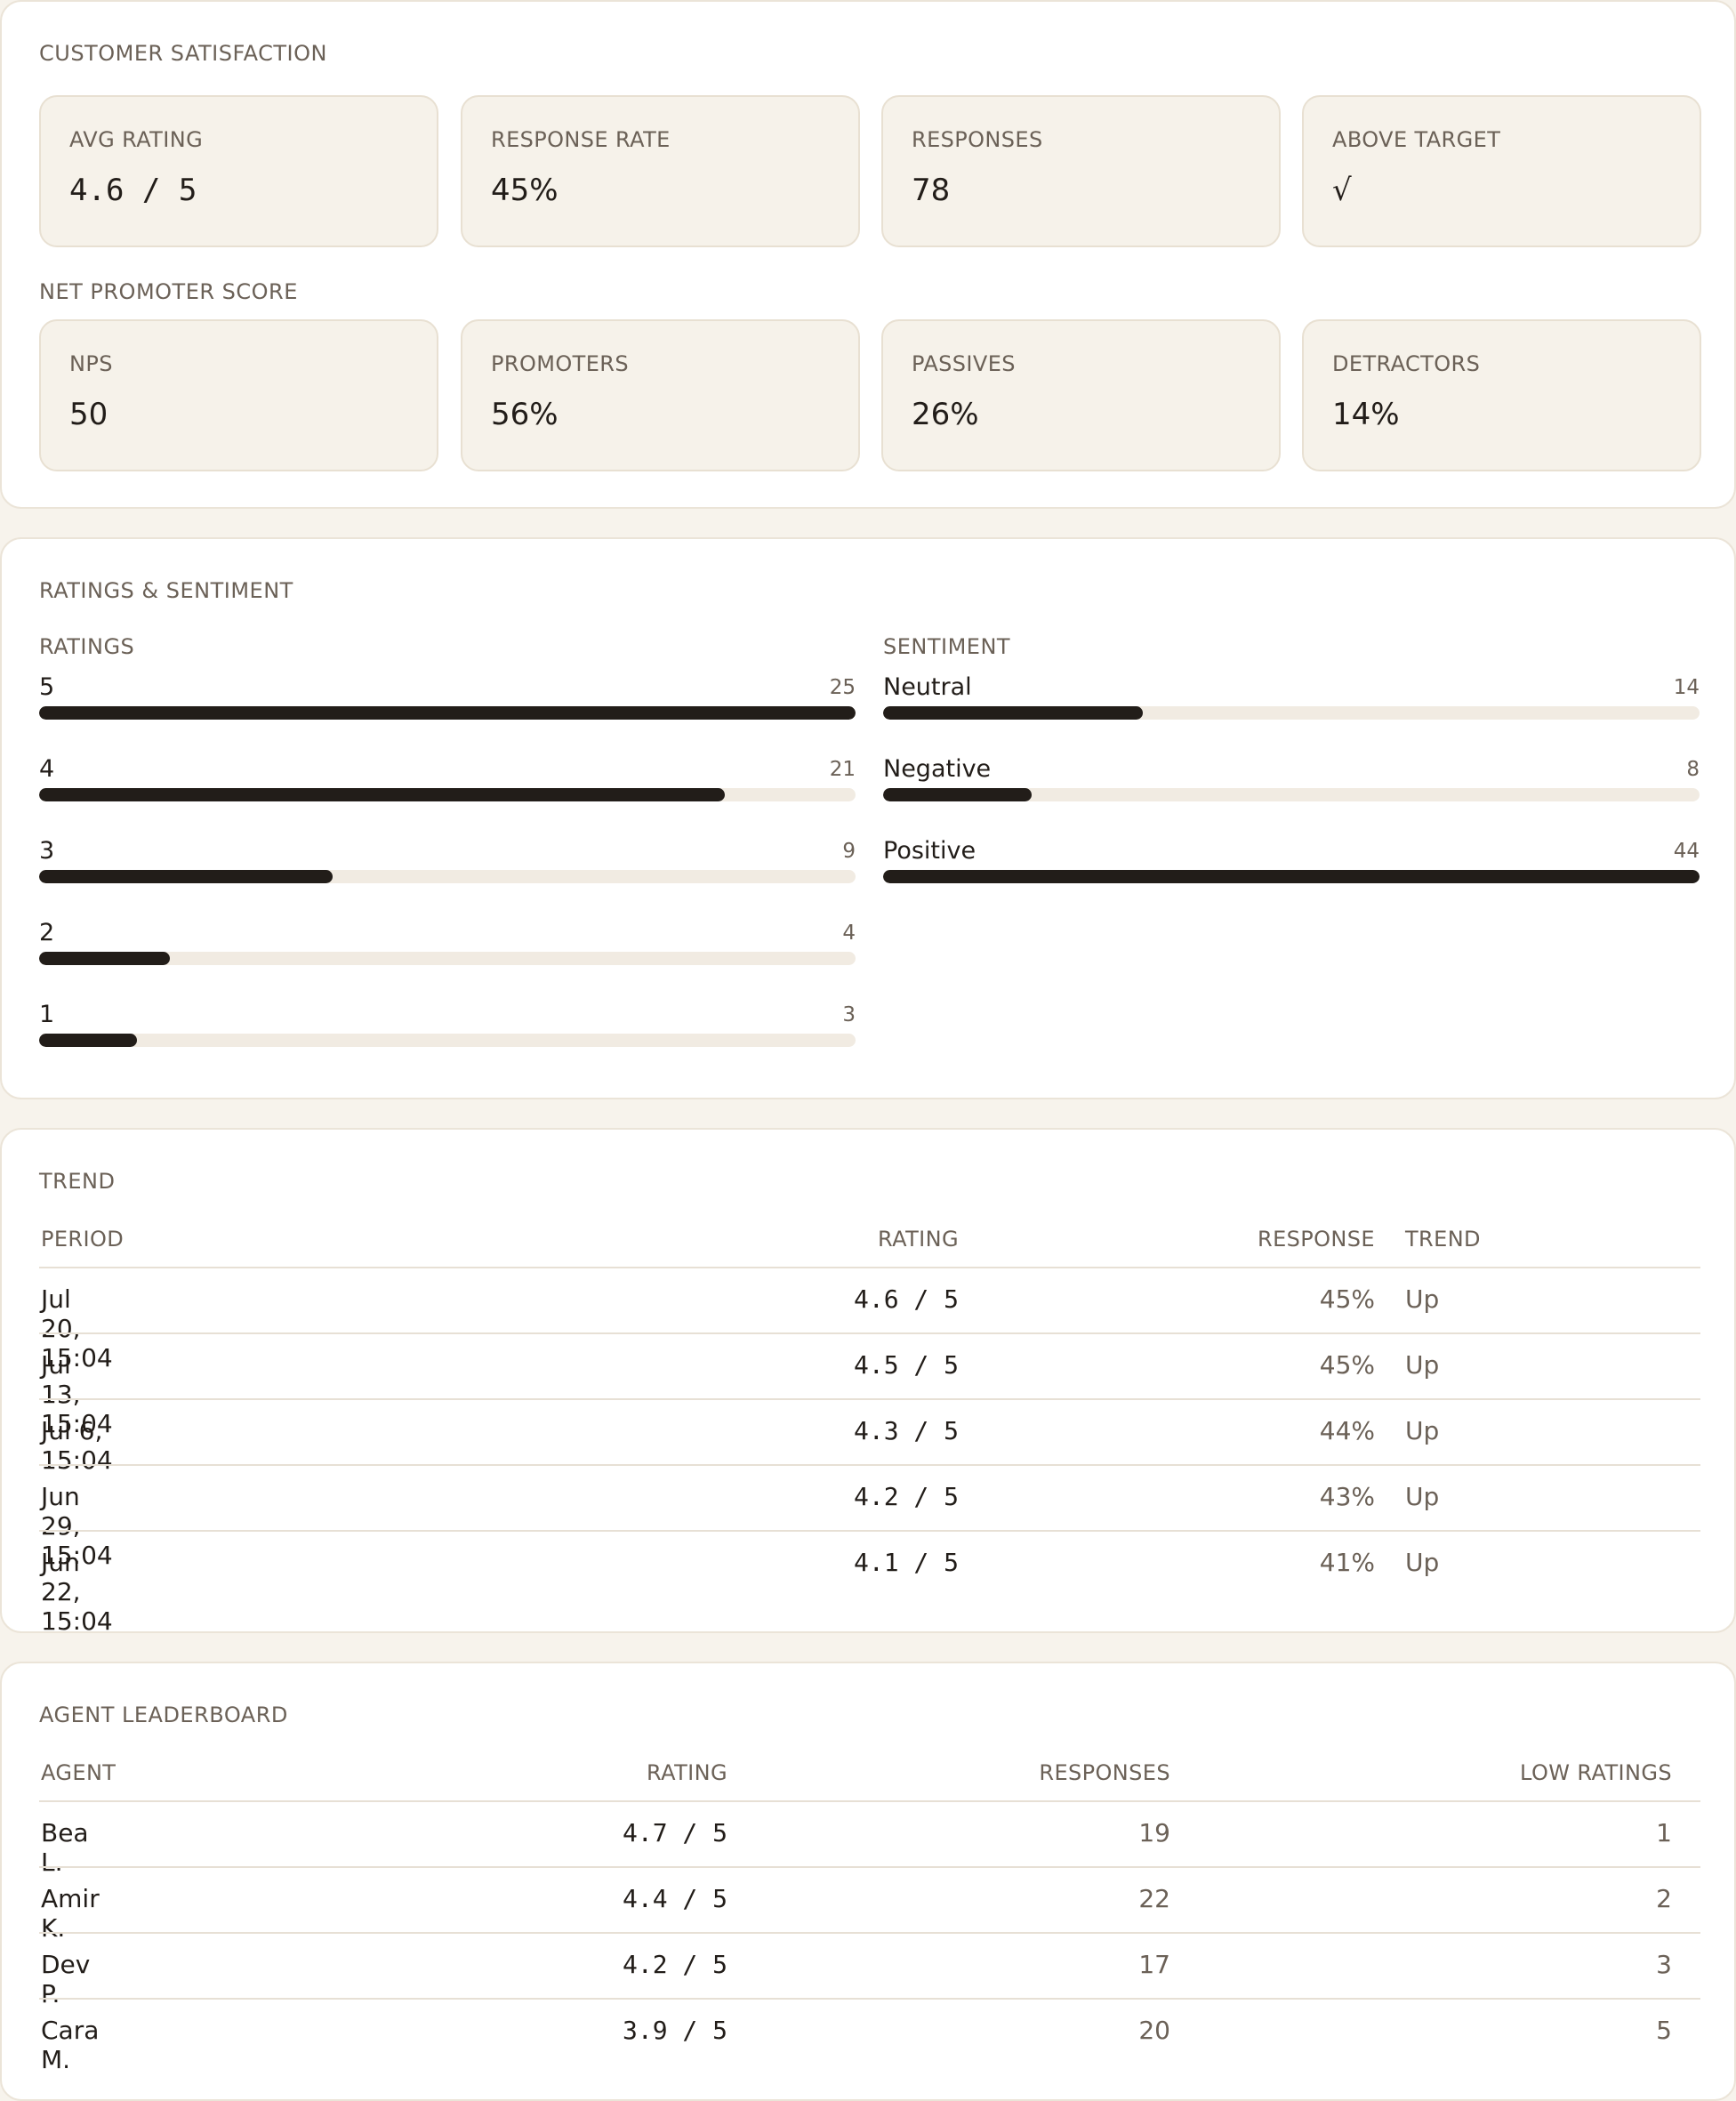 The width and height of the screenshot is (1736, 2101). Describe the element at coordinates (906, 1430) in the screenshot. I see `cell-rating: 4.3 / 5` at that location.